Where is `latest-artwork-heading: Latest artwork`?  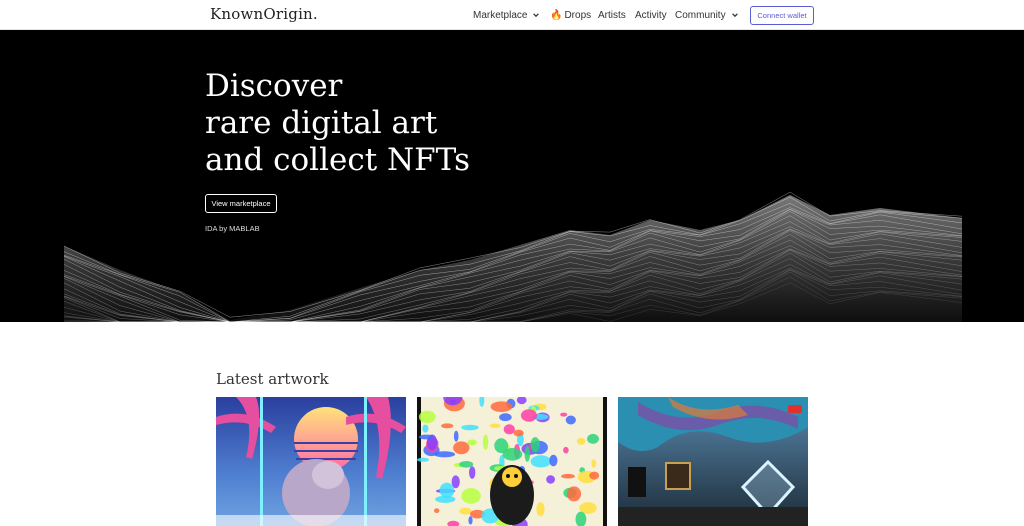 latest-artwork-heading: Latest artwork is located at coordinates (272, 379).